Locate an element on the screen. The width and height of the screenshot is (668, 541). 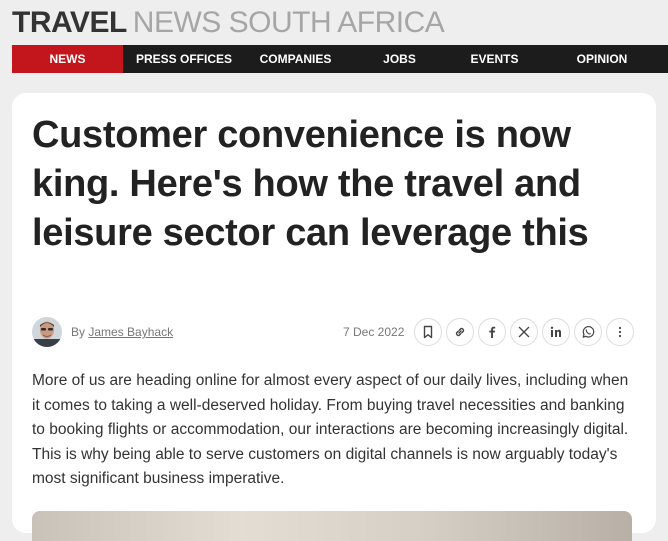
bookmark-icon is located at coordinates (428, 332).